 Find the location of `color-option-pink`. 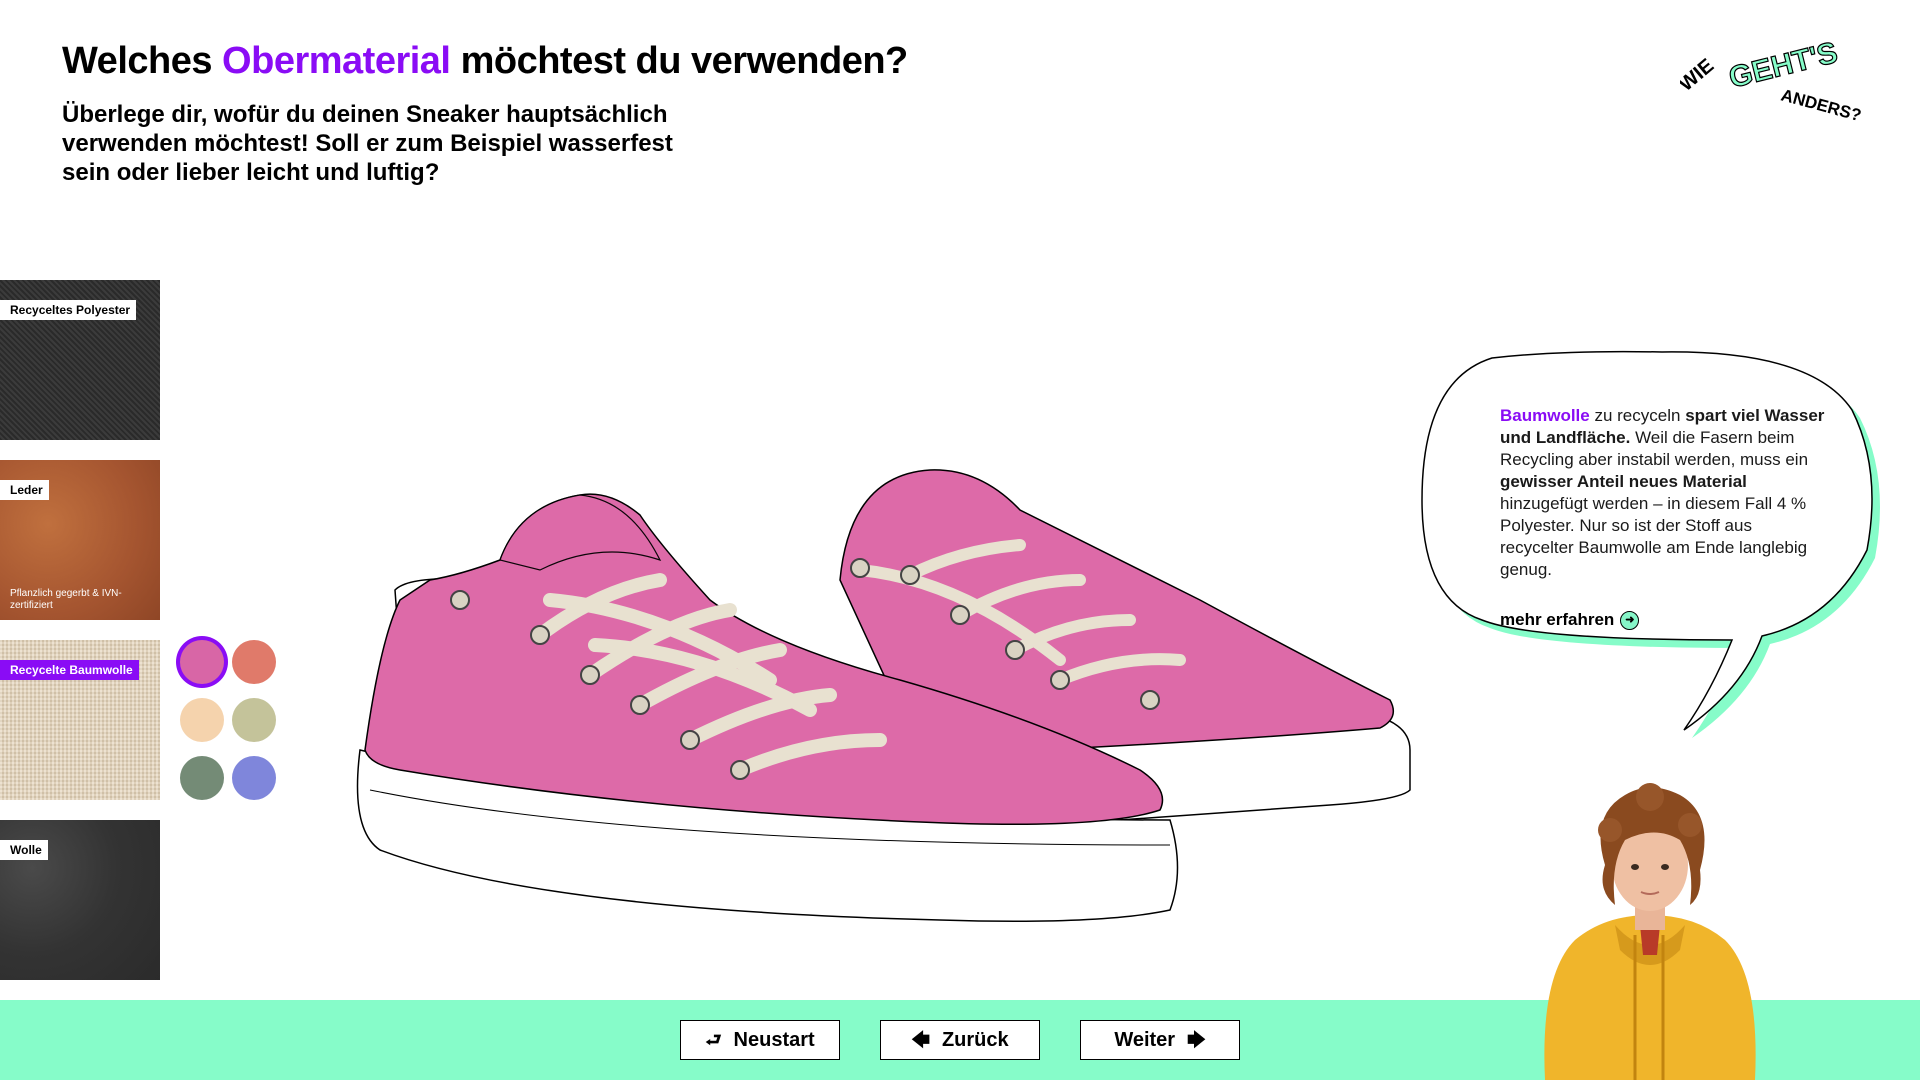

color-option-pink is located at coordinates (202, 662).